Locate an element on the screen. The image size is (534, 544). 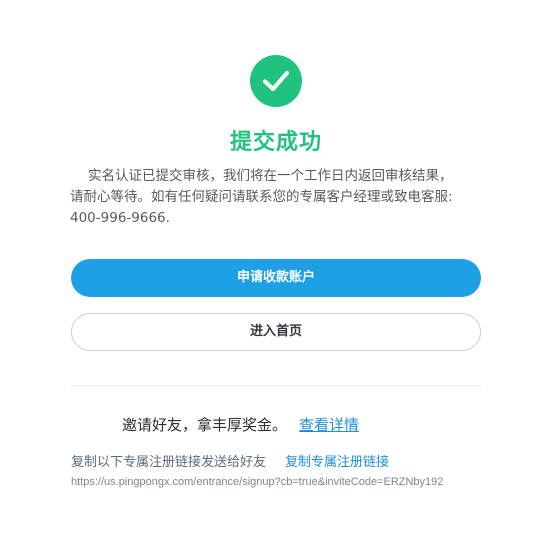
description-line: 请耐心等待。如有任何疑问请联系您的专属客户经理或致电客服: is located at coordinates (261, 197).